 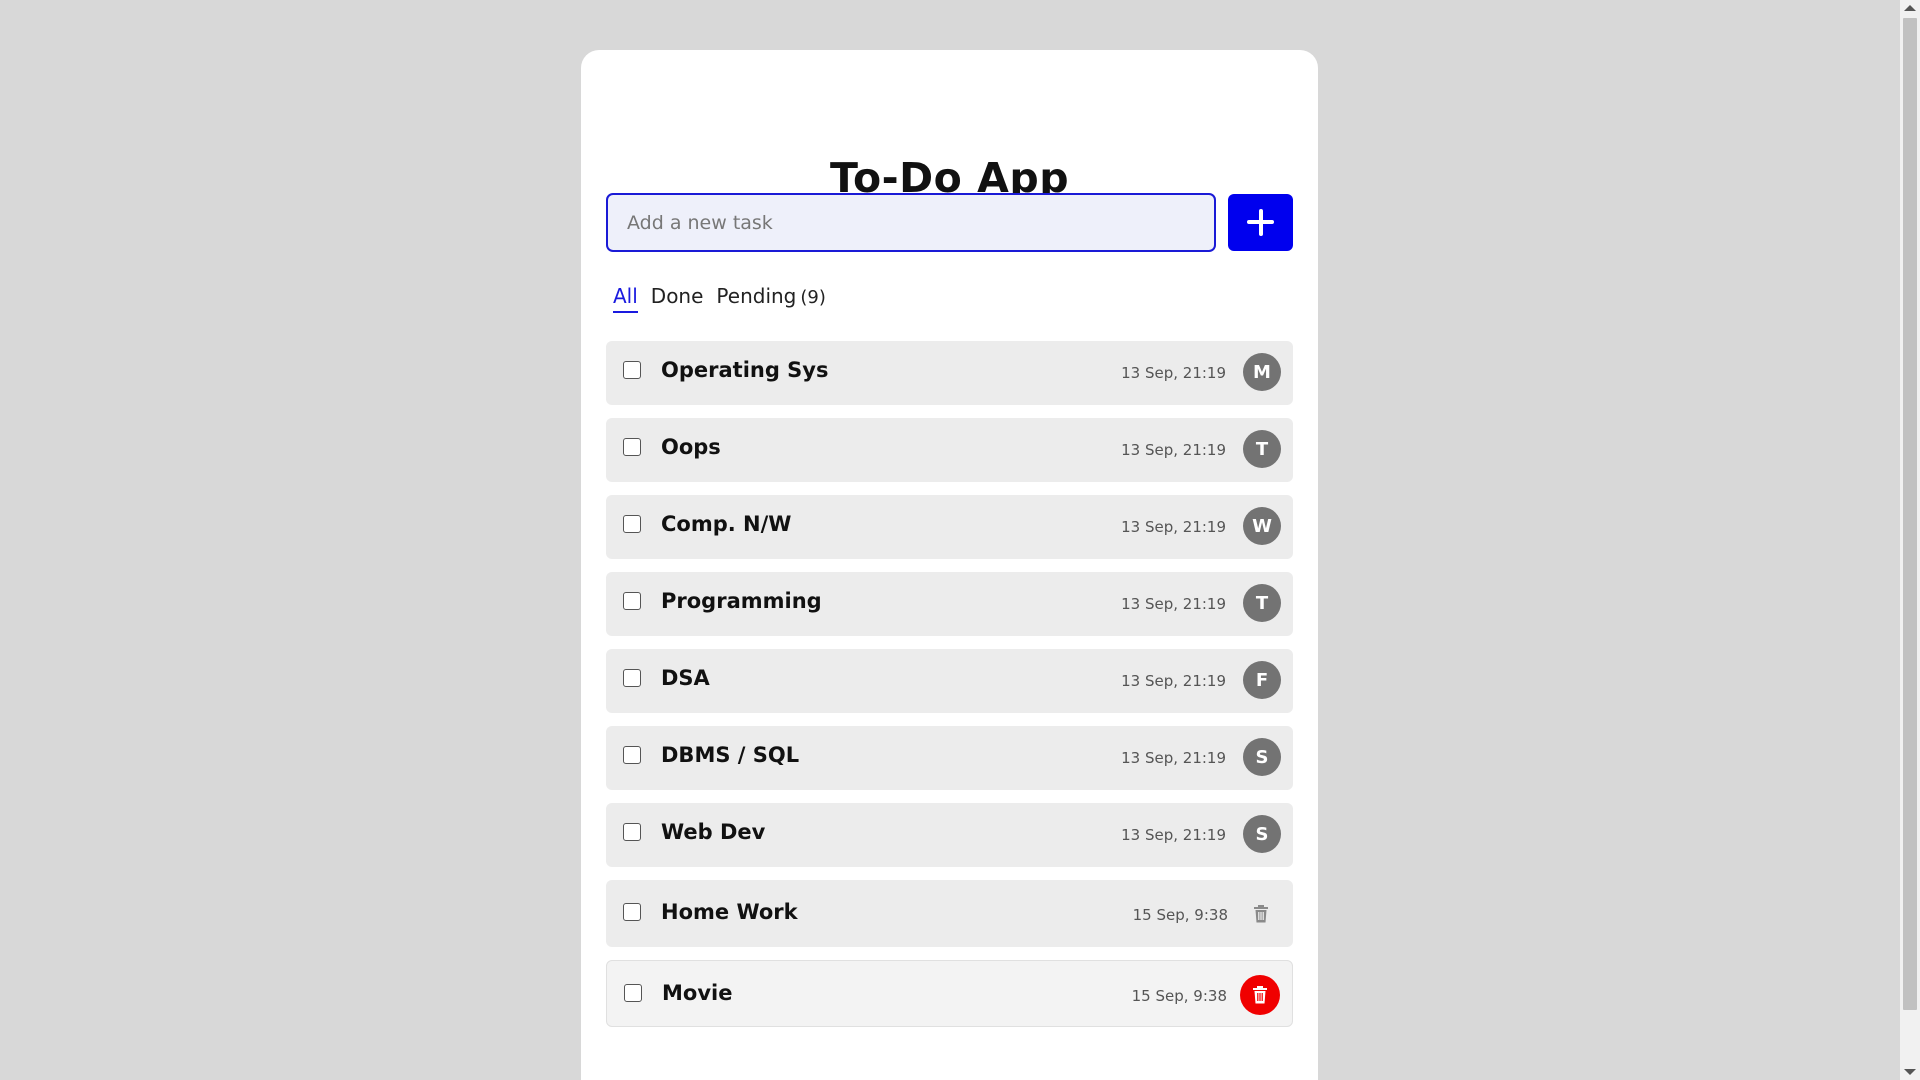 What do you see at coordinates (625, 298) in the screenshot?
I see `tab-all: All` at bounding box center [625, 298].